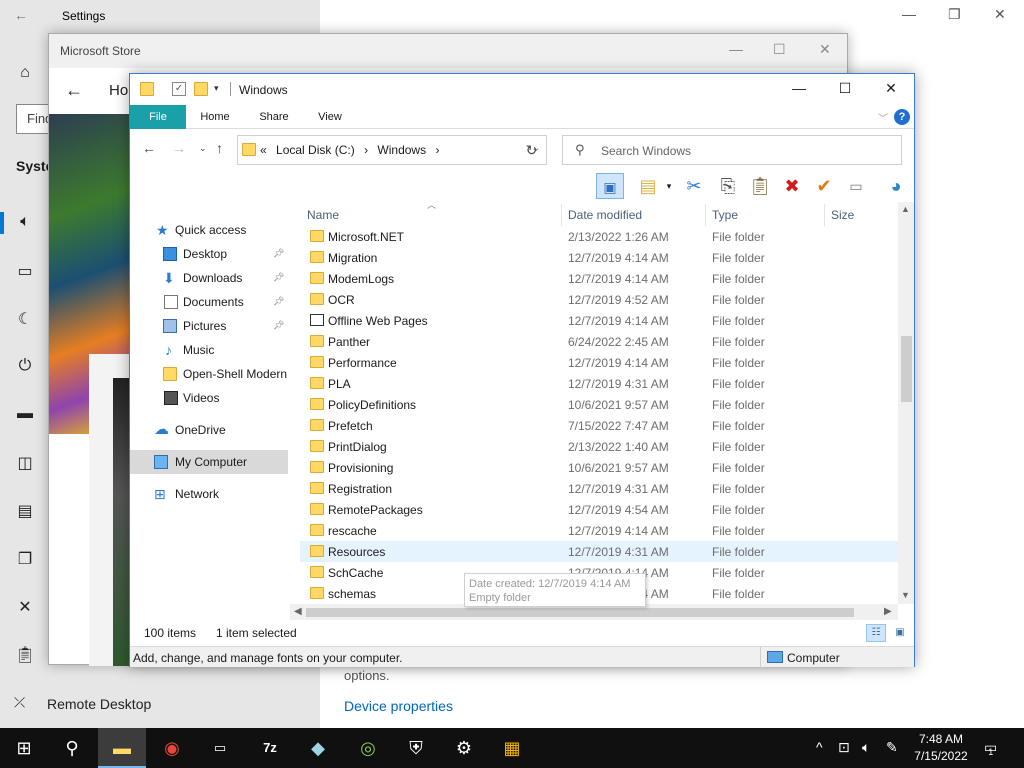 The width and height of the screenshot is (1024, 768). What do you see at coordinates (209, 326) in the screenshot?
I see `nav-pictures: Pictures 📌︎` at bounding box center [209, 326].